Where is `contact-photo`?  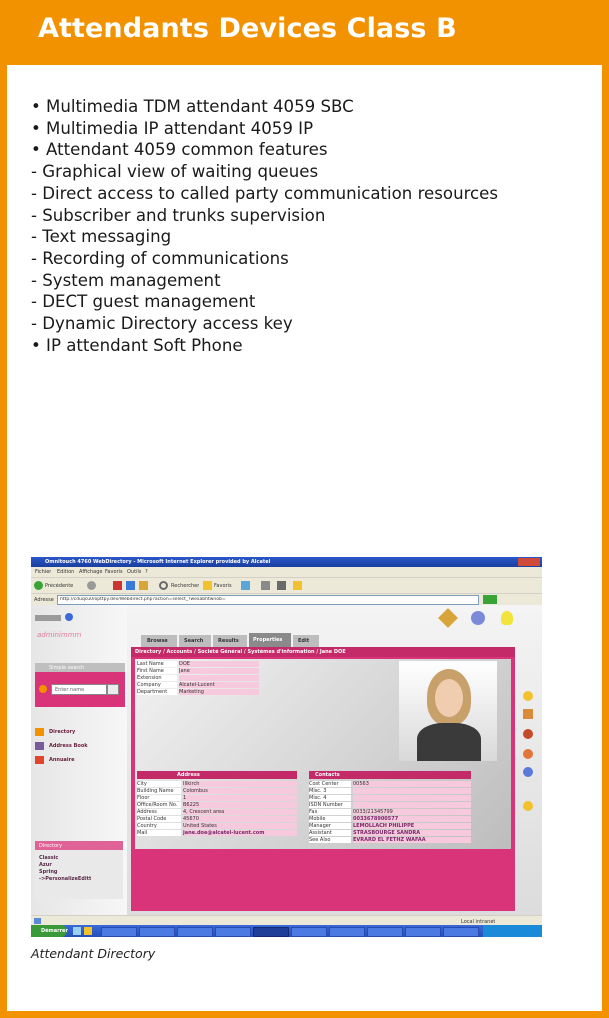
contact-photo is located at coordinates (448, 711).